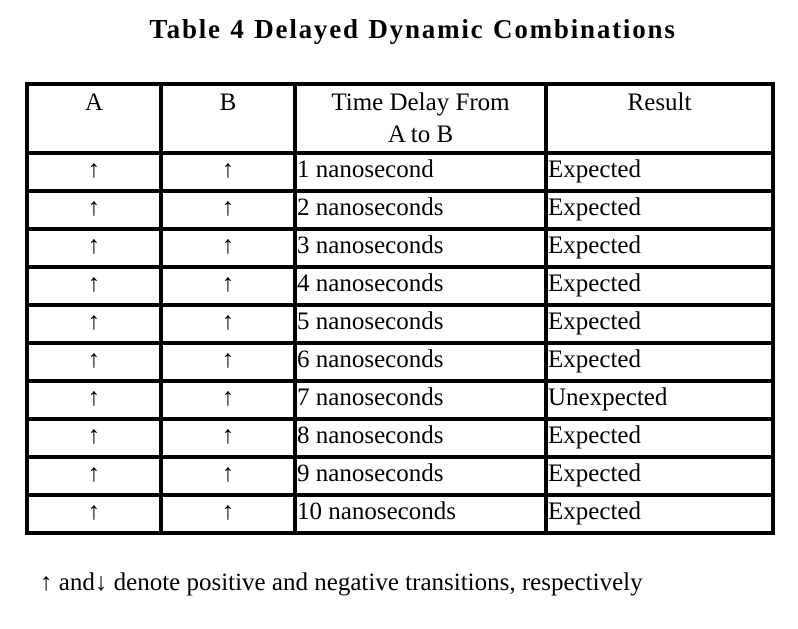 This screenshot has height=629, width=798. Describe the element at coordinates (94, 118) in the screenshot. I see `header-a: A` at that location.